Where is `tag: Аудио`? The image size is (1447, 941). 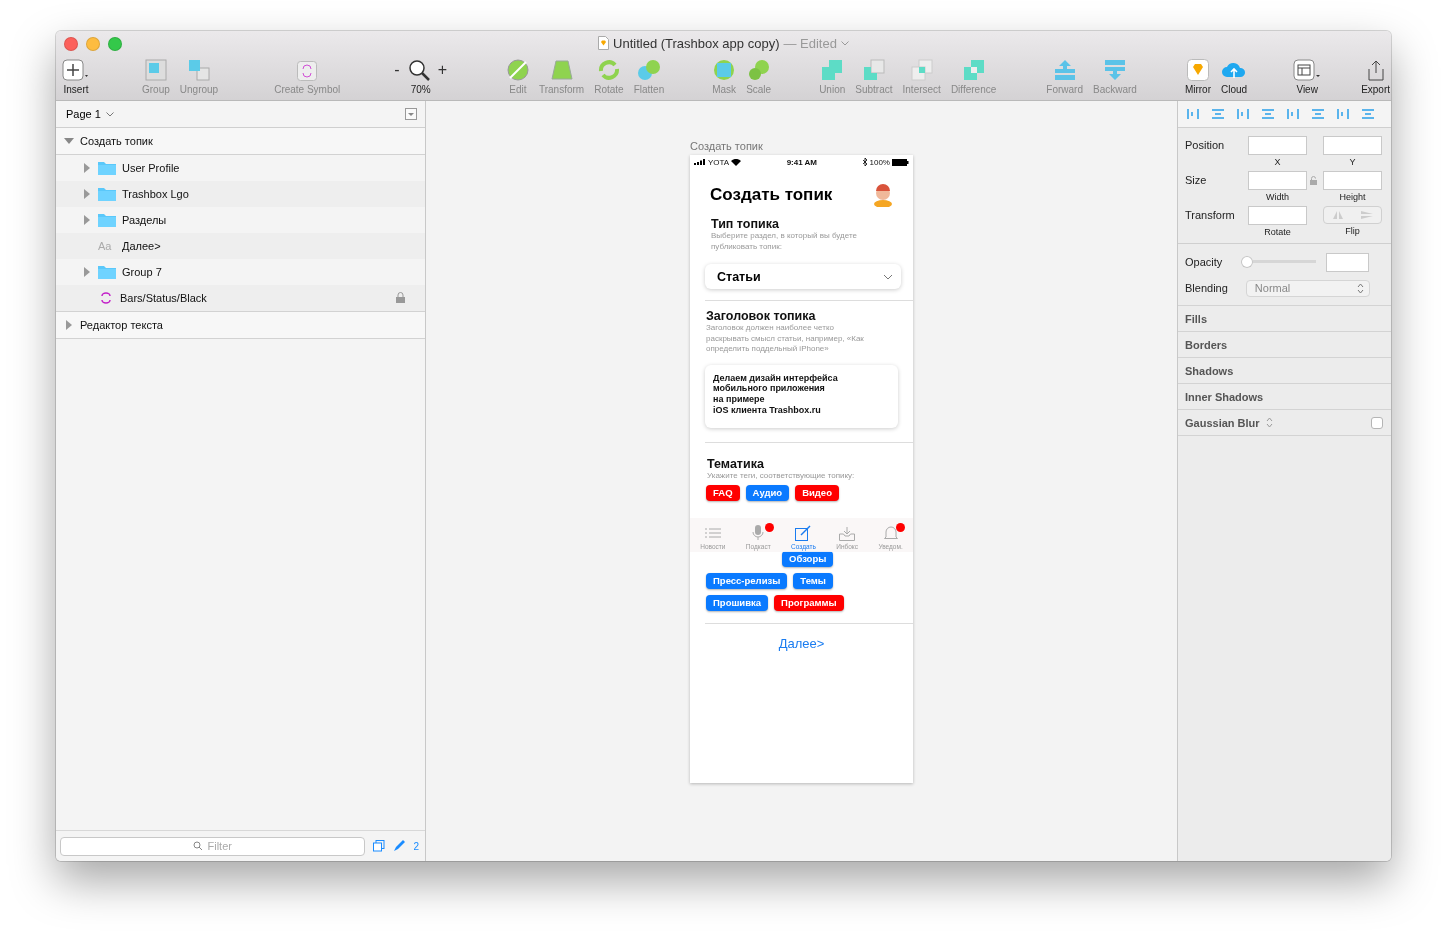 tag: Аудио is located at coordinates (767, 493).